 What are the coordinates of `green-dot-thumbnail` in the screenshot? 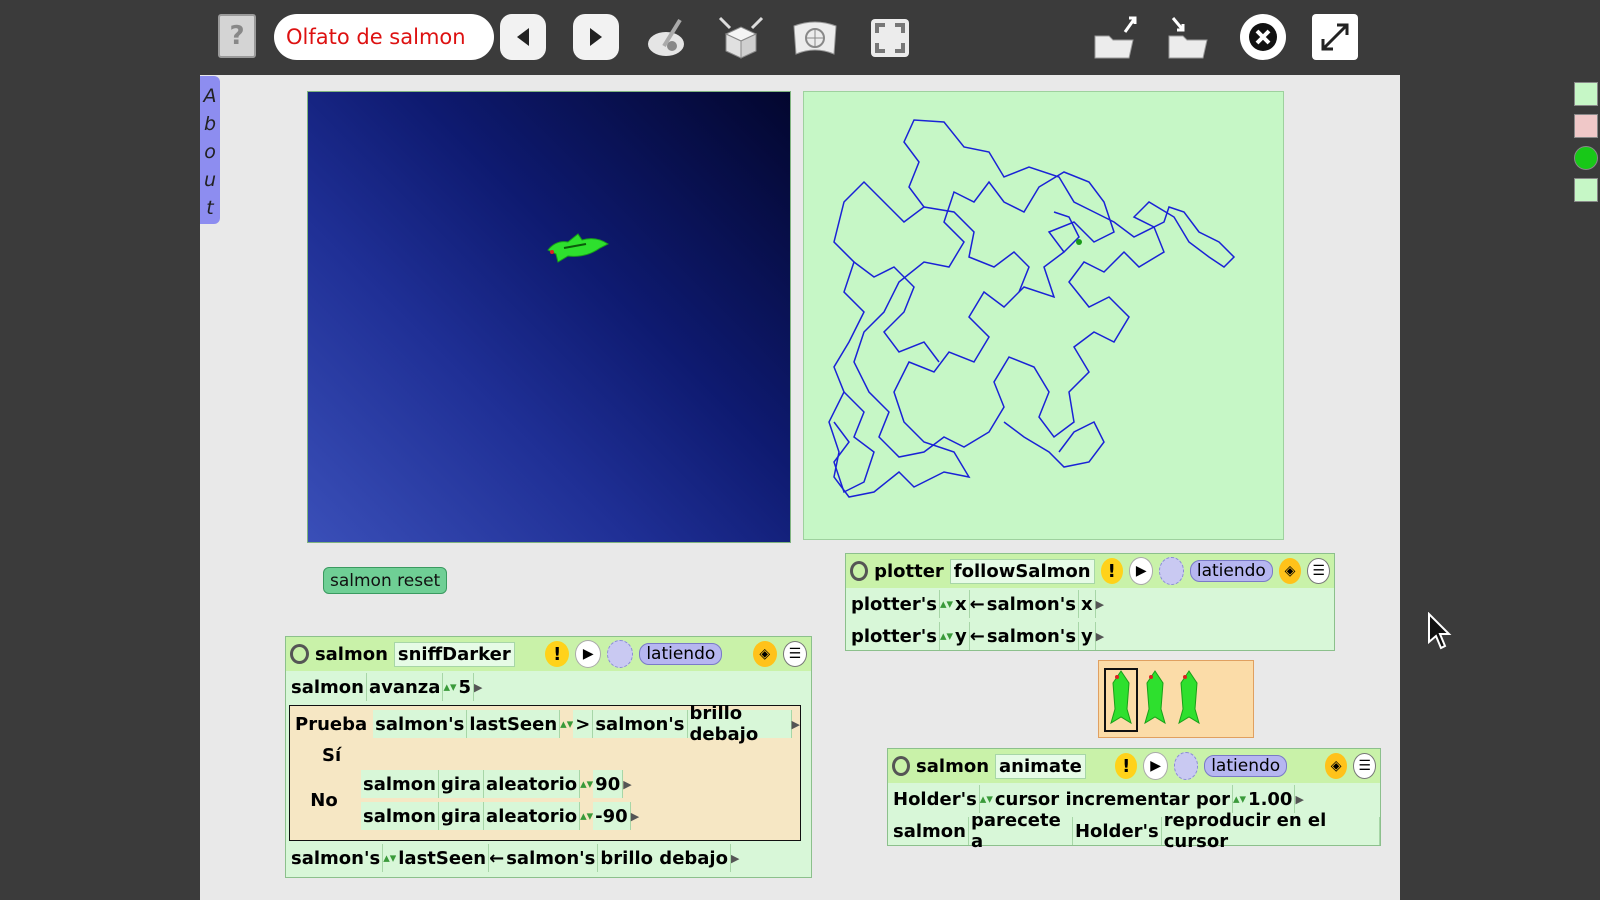 It's located at (1586, 158).